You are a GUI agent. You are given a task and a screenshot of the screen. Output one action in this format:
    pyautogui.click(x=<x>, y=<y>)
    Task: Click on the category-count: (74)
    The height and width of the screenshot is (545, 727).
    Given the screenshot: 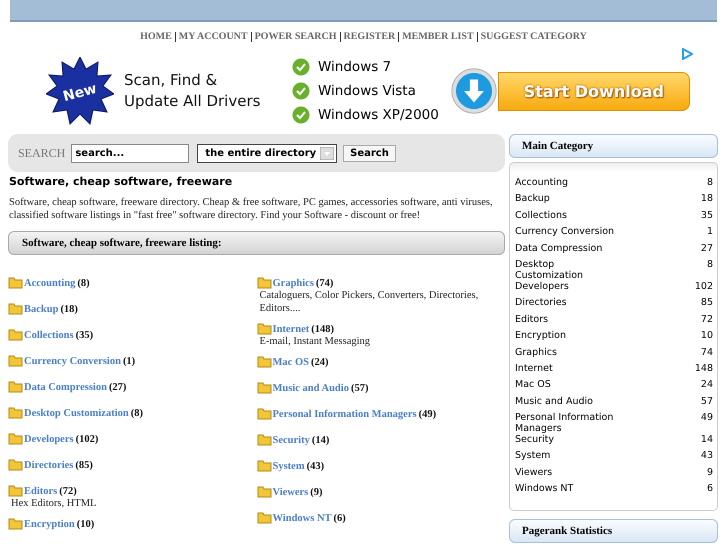 What is the action you would take?
    pyautogui.click(x=325, y=283)
    